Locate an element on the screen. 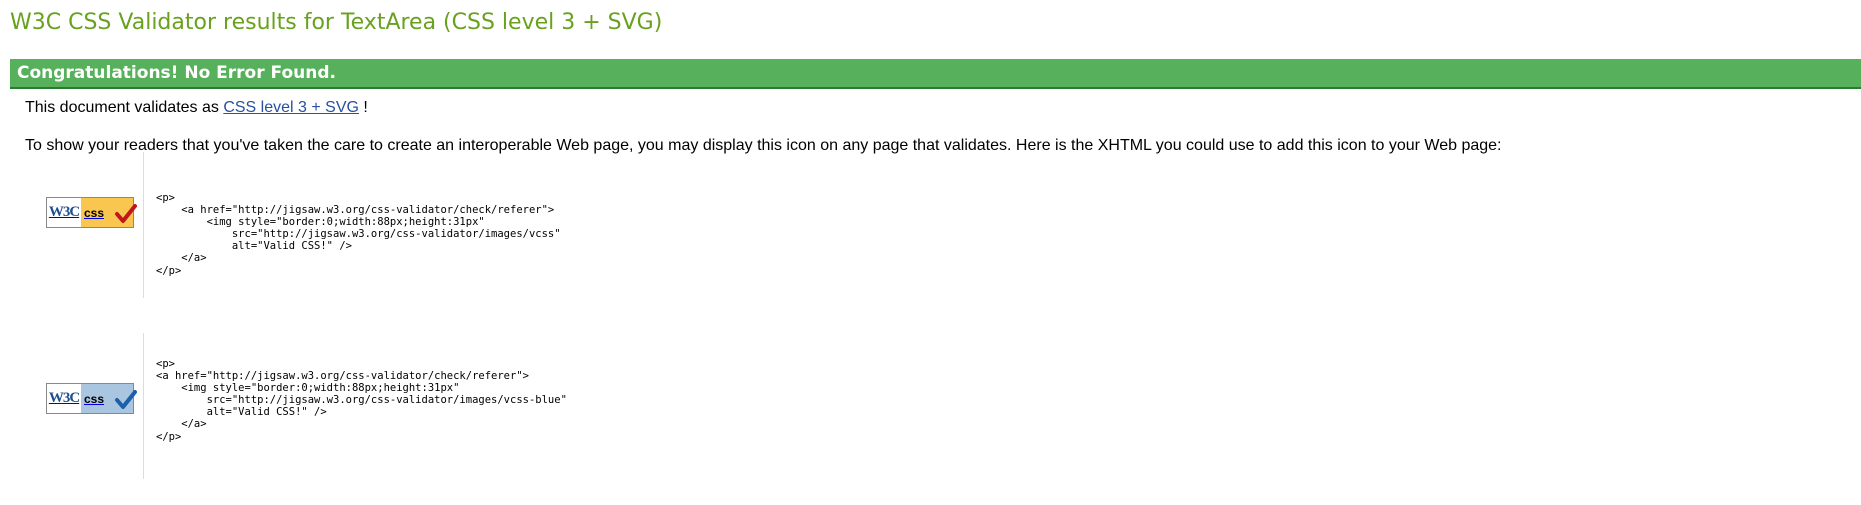 This screenshot has height=505, width=1861. validation-prefix: This document validates as is located at coordinates (122, 107).